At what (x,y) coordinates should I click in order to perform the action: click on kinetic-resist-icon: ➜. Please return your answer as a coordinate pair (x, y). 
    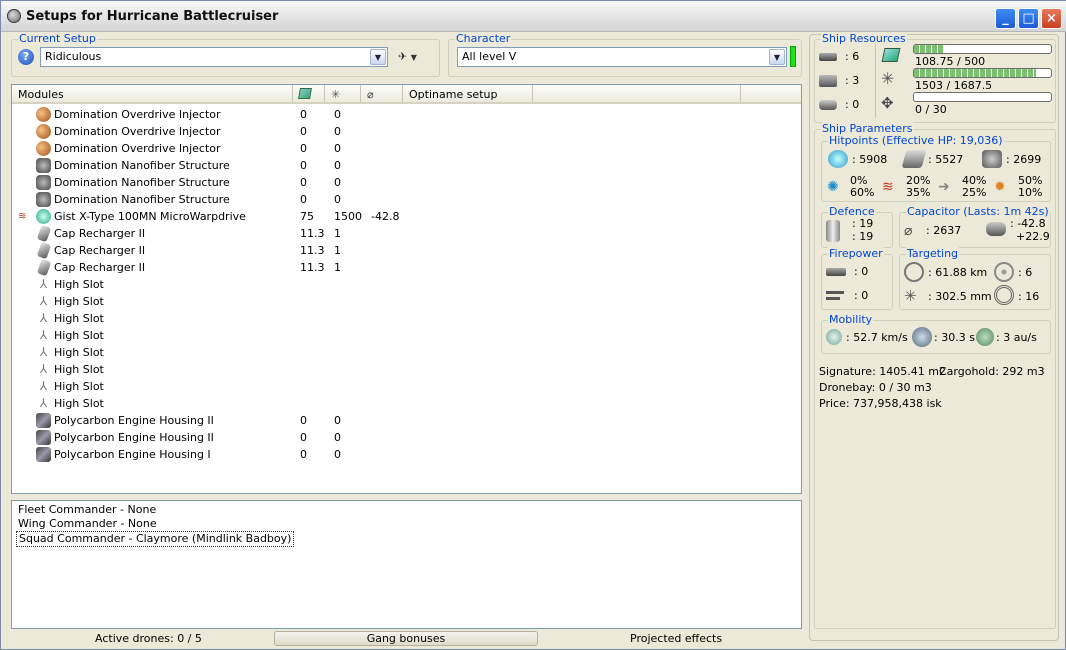
    Looking at the image, I should click on (944, 187).